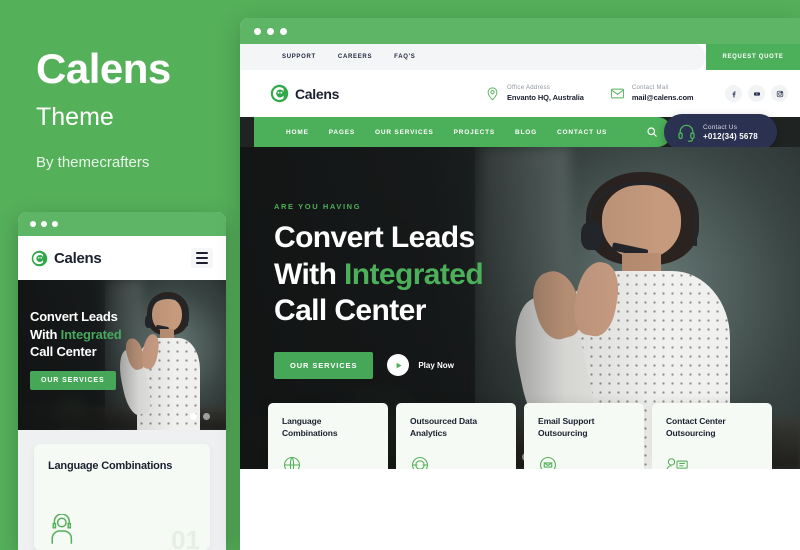 The image size is (800, 550). What do you see at coordinates (122, 497) in the screenshot?
I see `mobile-service-card: Language Combinations 01` at bounding box center [122, 497].